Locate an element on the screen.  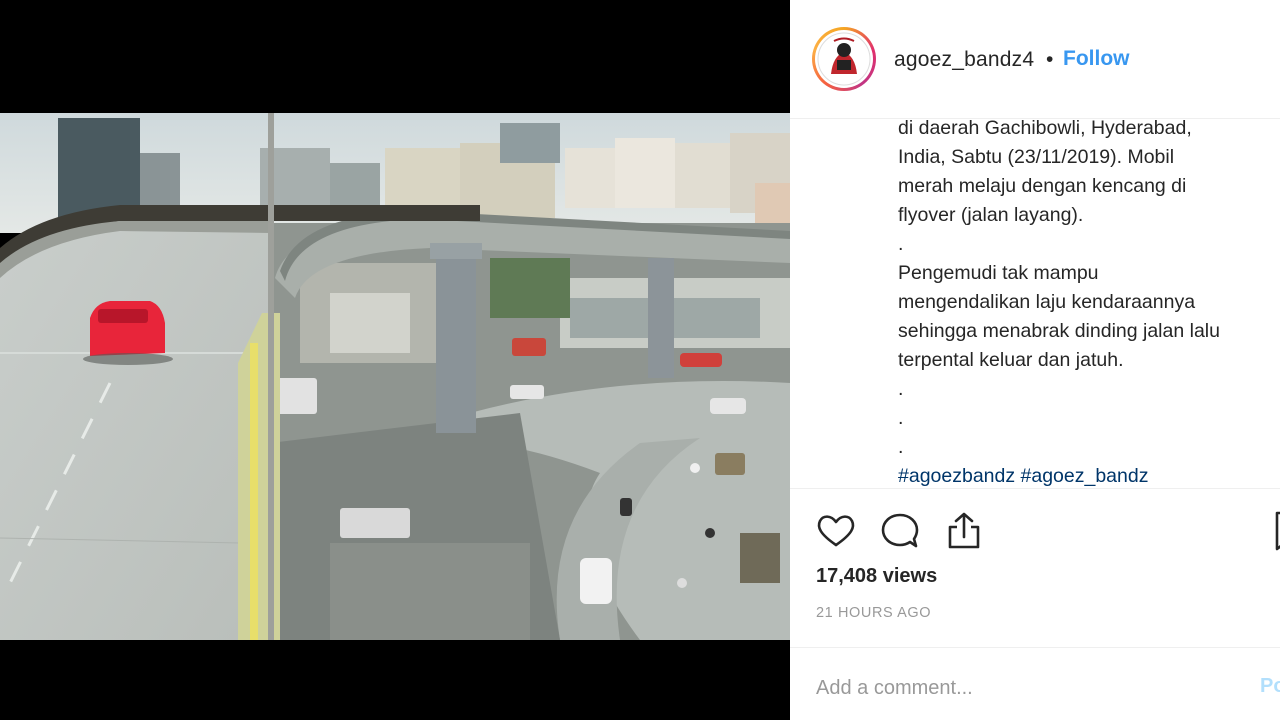
caption-line: merah melaju dengan kencang di is located at coordinates (1042, 186).